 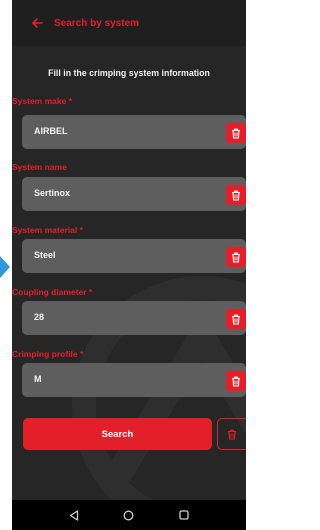 What do you see at coordinates (74, 515) in the screenshot?
I see `nav-back-icon` at bounding box center [74, 515].